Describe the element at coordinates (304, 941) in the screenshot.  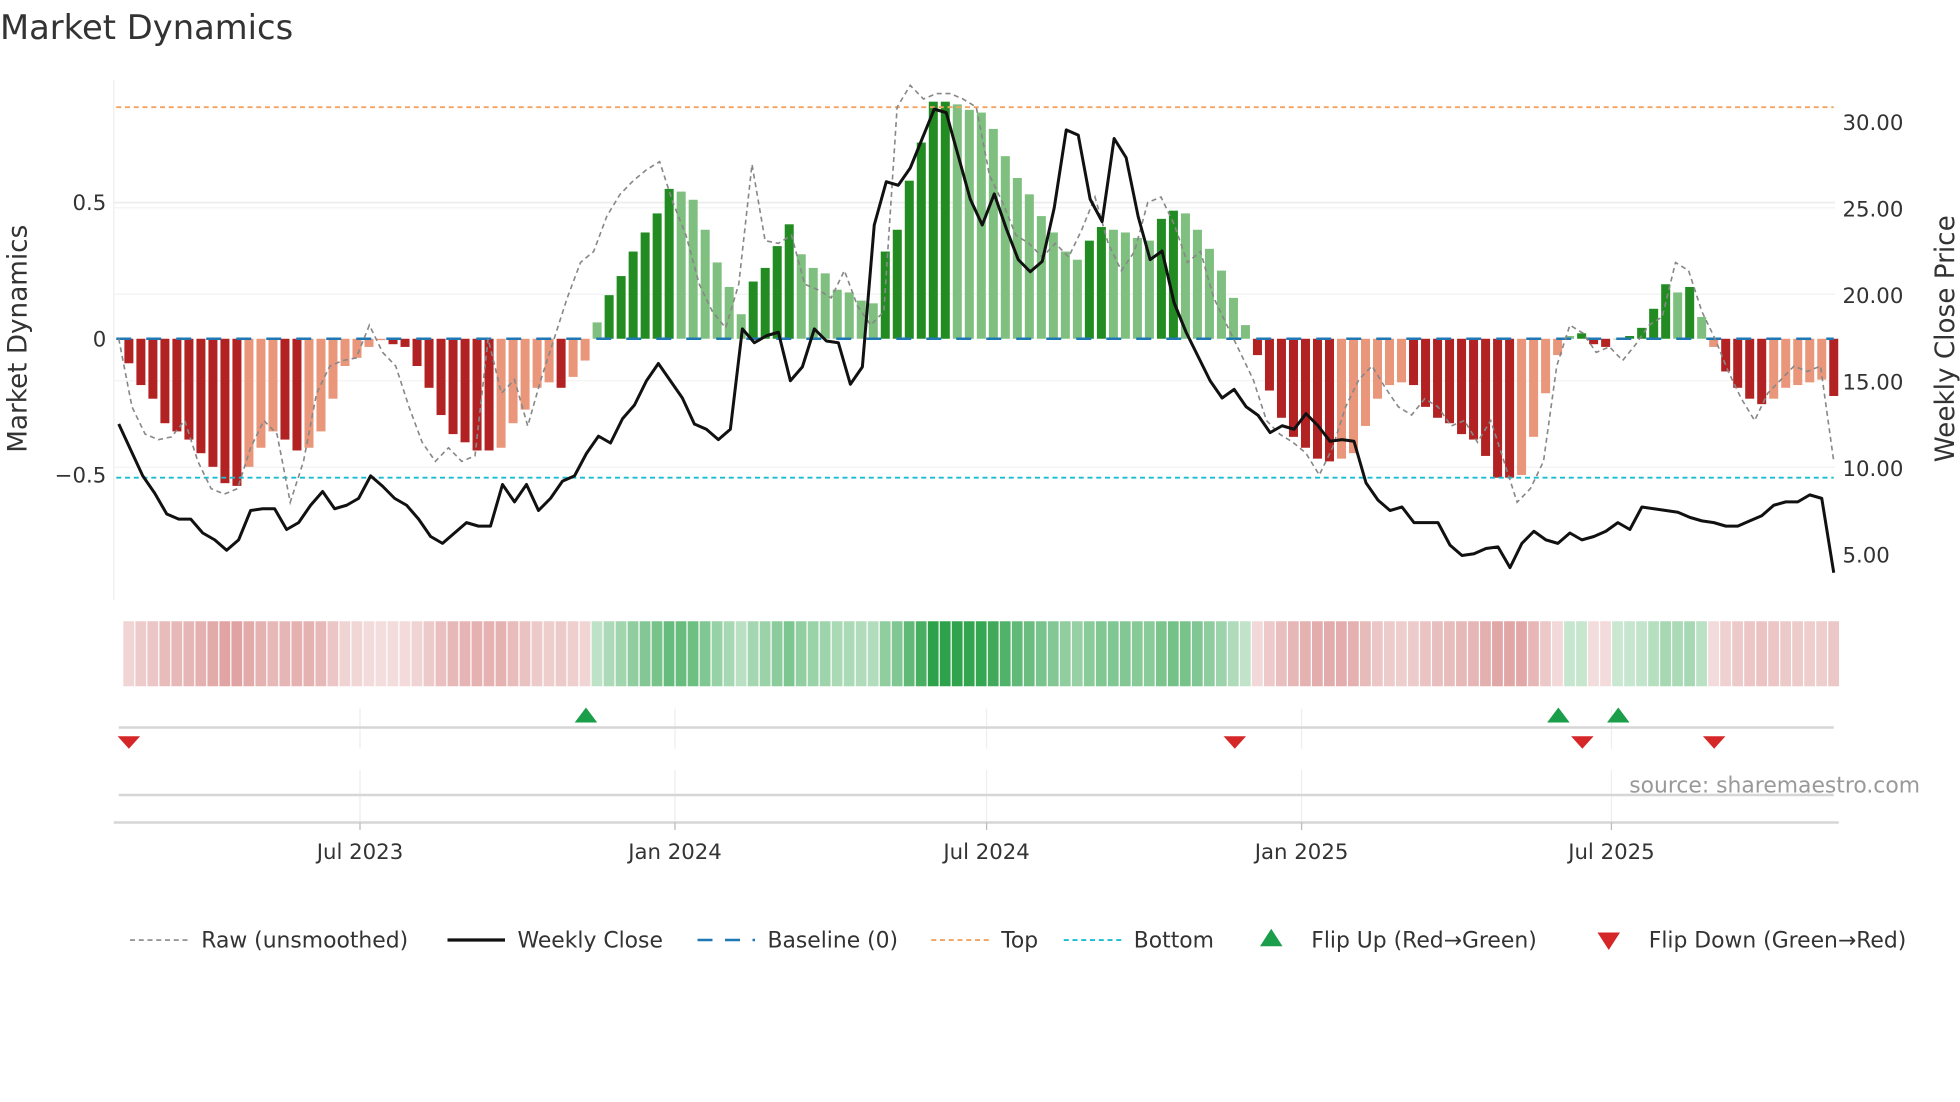
I see `legend-raw-label: Raw (unsmoothed)` at that location.